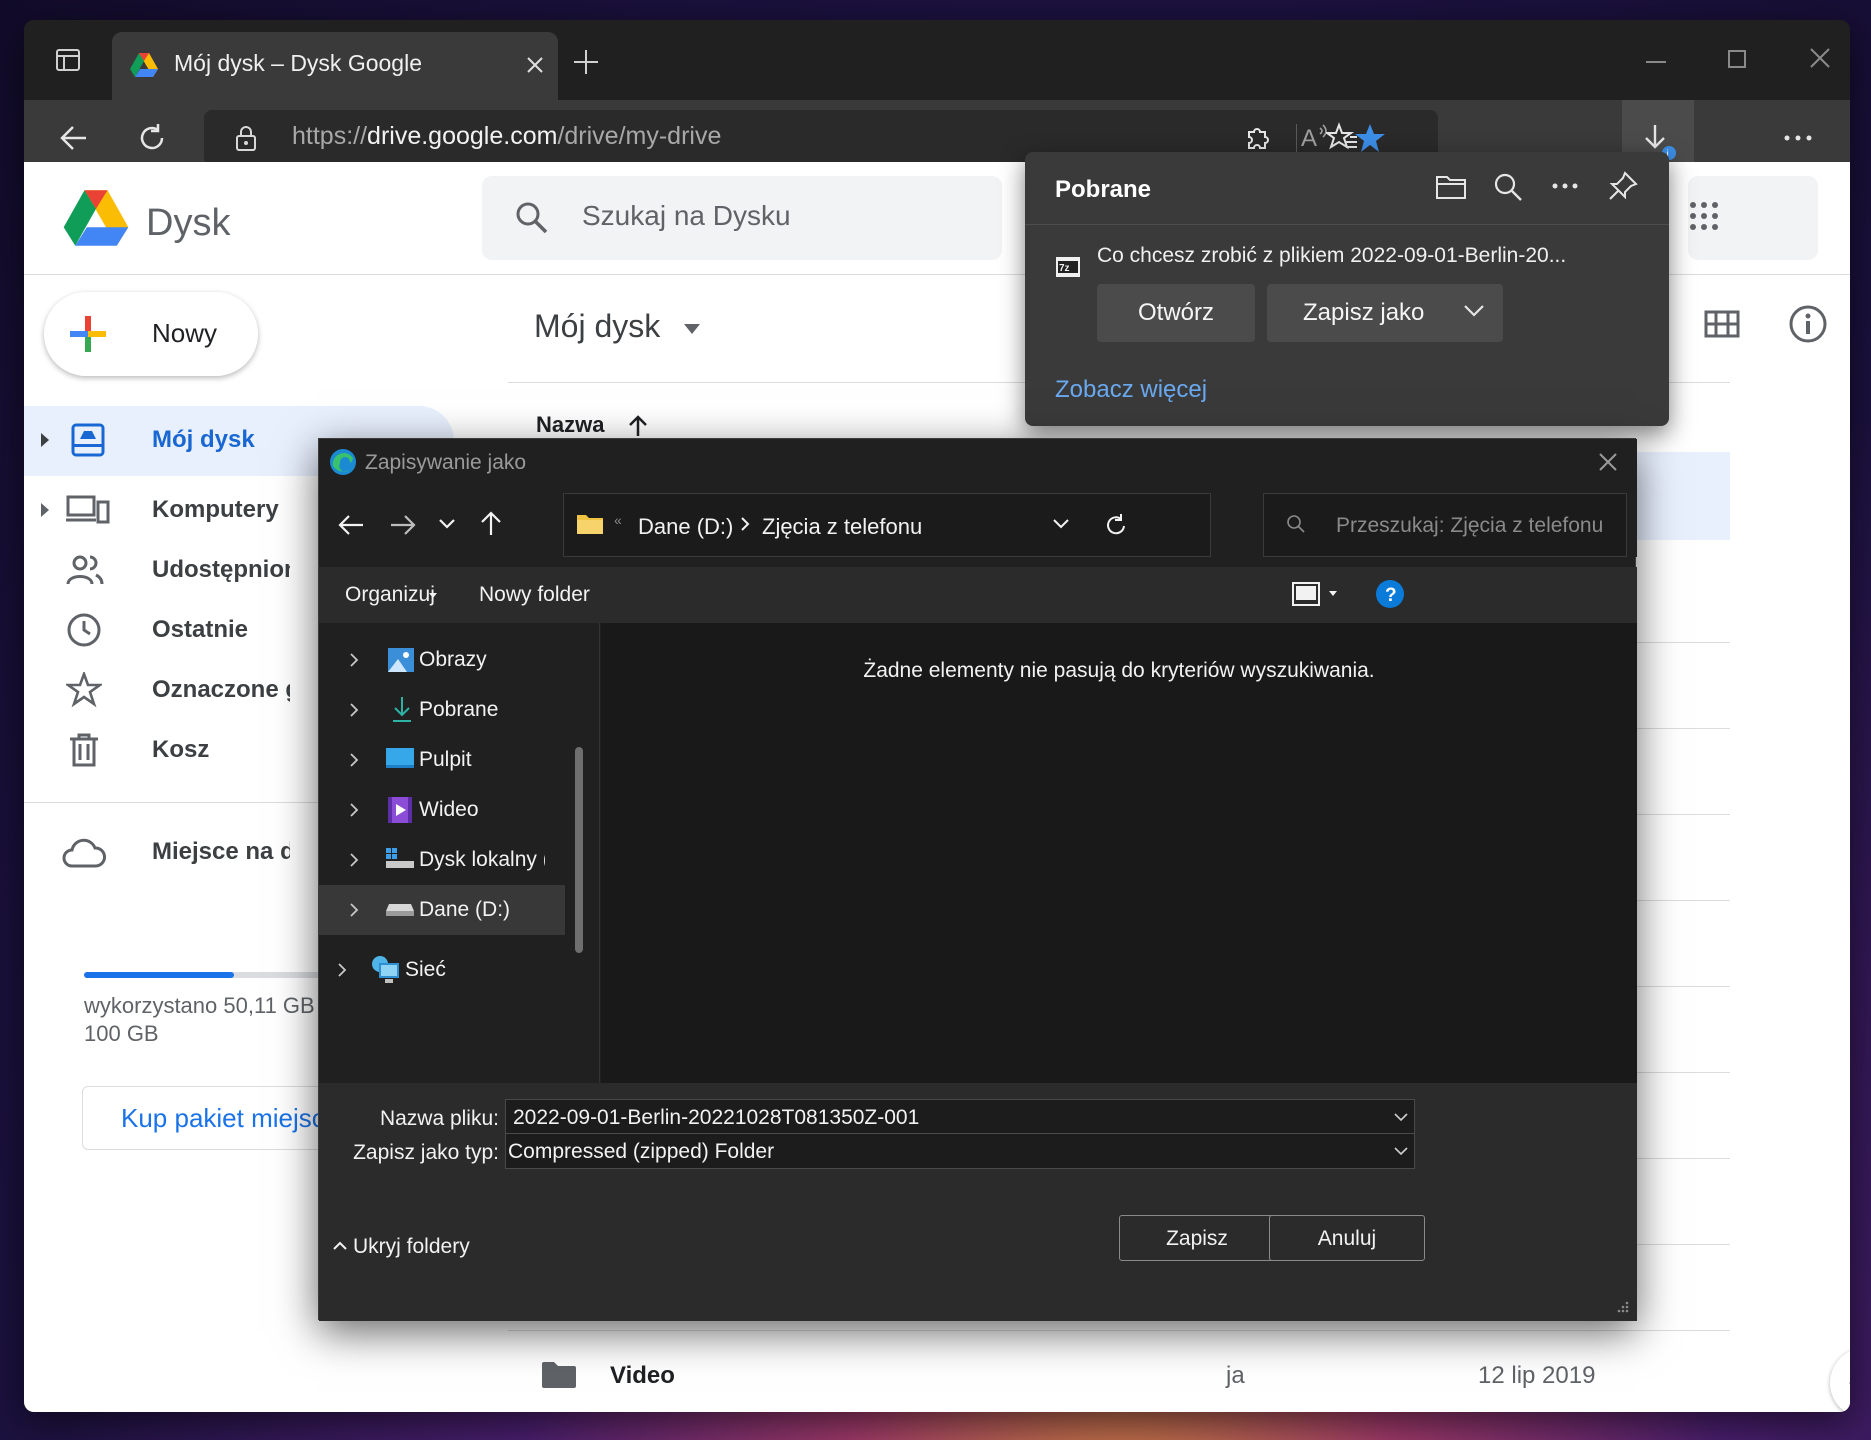 The height and width of the screenshot is (1440, 1871). What do you see at coordinates (1798, 138) in the screenshot?
I see `more-options-icon` at bounding box center [1798, 138].